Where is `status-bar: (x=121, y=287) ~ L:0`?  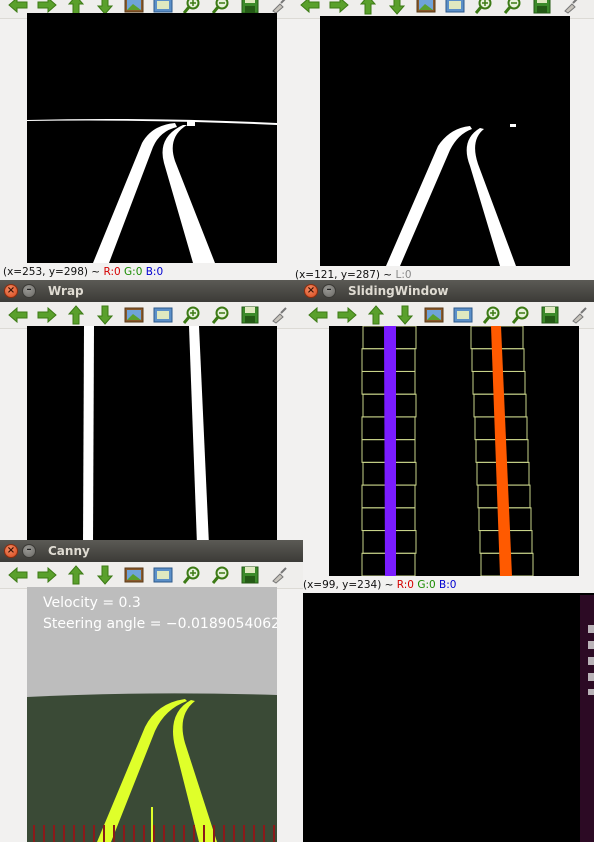 status-bar: (x=121, y=287) ~ L:0 is located at coordinates (353, 274).